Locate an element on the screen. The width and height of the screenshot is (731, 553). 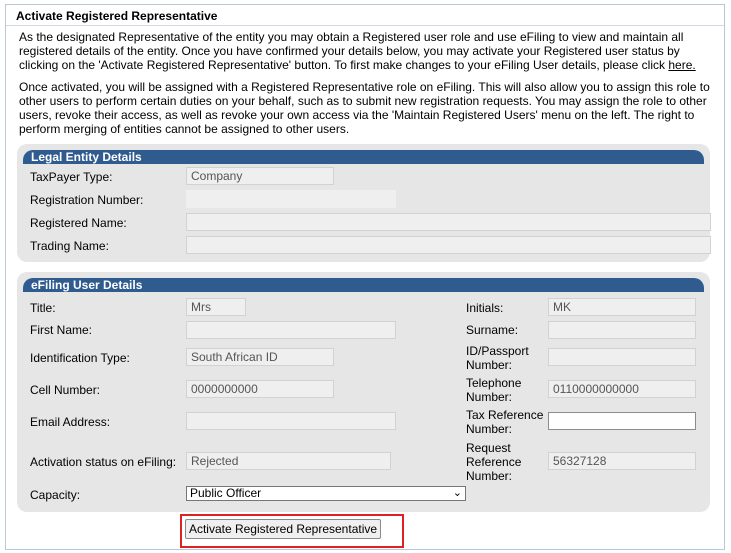
surname-label: Surname: is located at coordinates (492, 330).